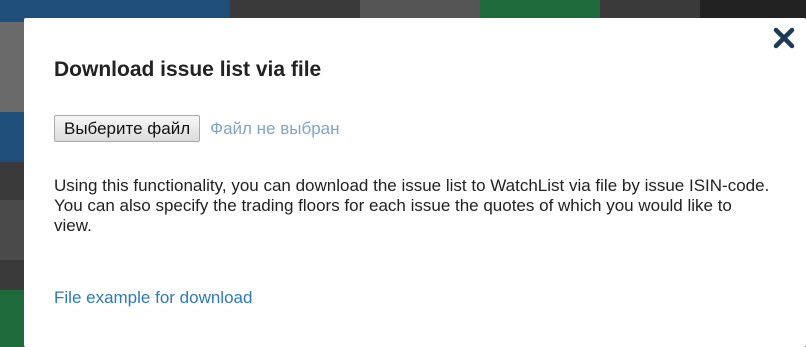 This screenshot has height=347, width=806. I want to click on choose-file-button: Выберите файл, so click(127, 128).